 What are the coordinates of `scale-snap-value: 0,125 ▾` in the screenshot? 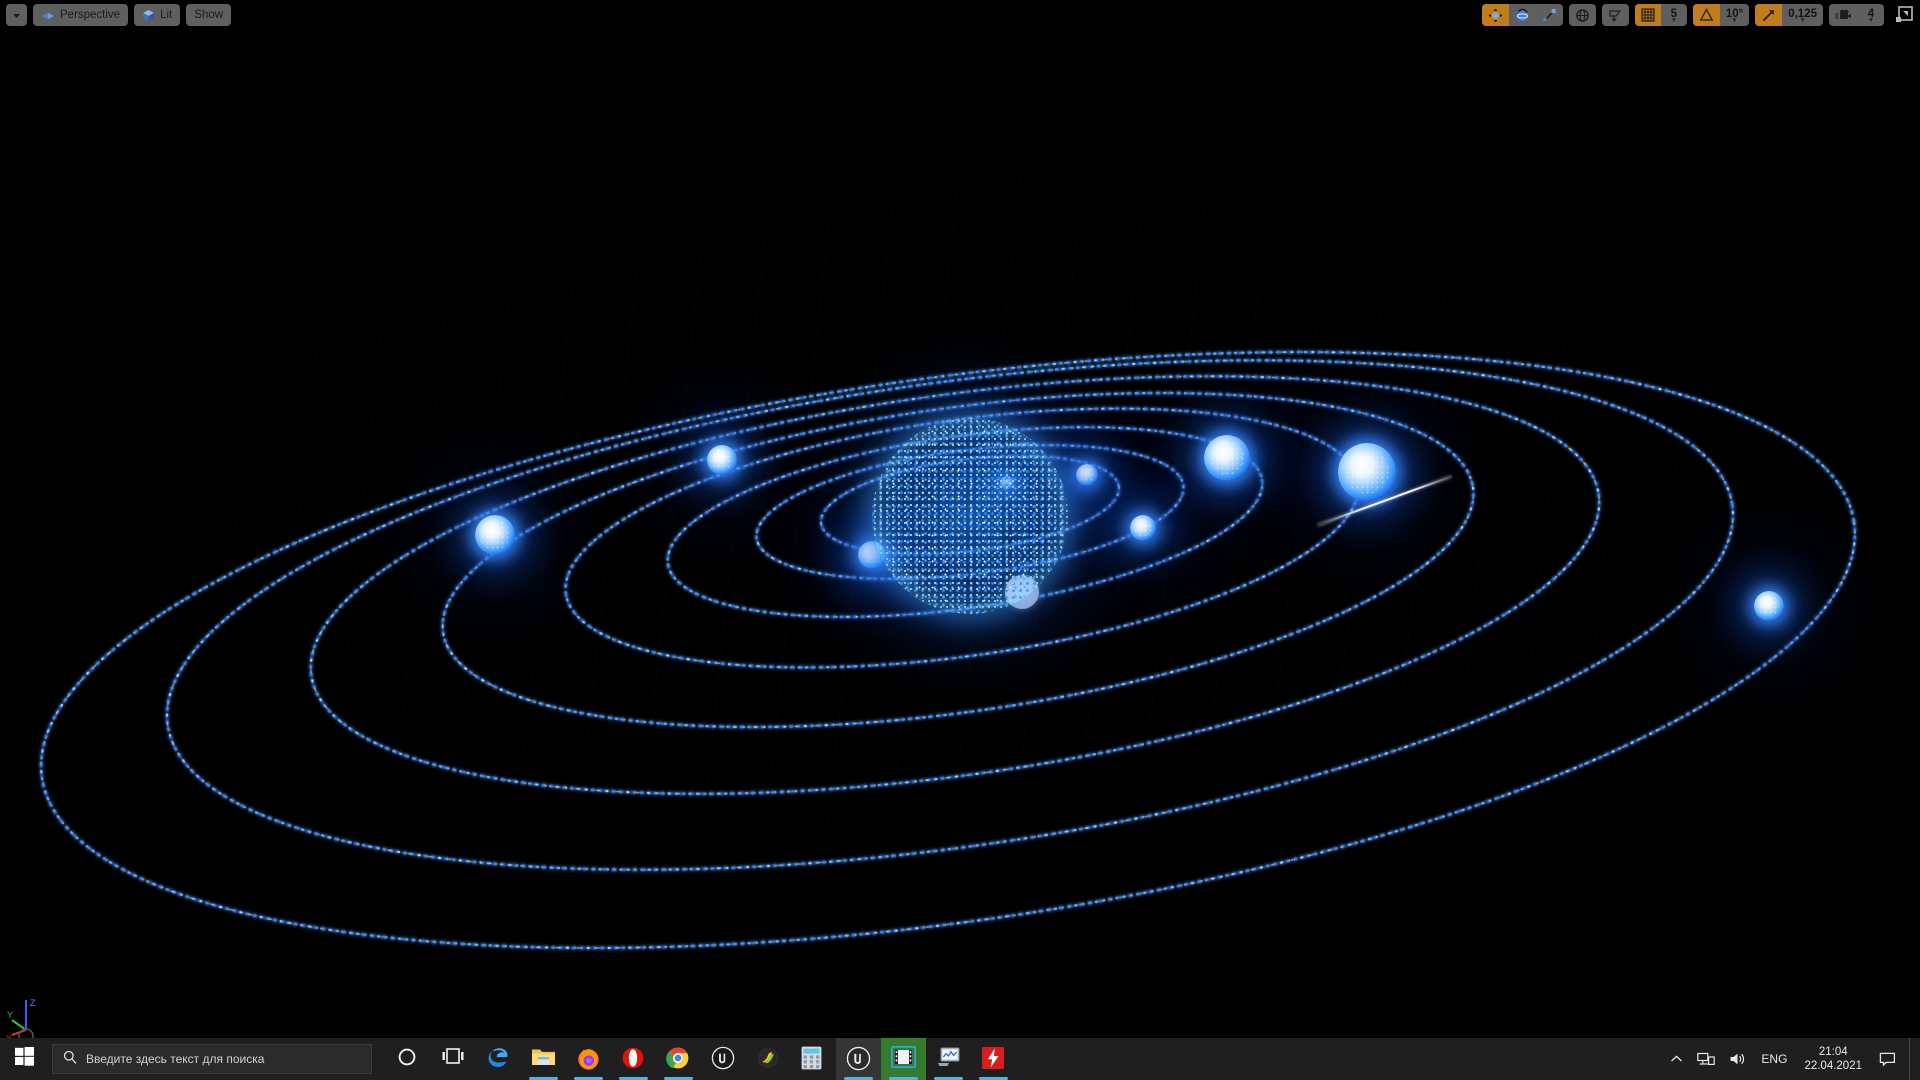 It's located at (1802, 15).